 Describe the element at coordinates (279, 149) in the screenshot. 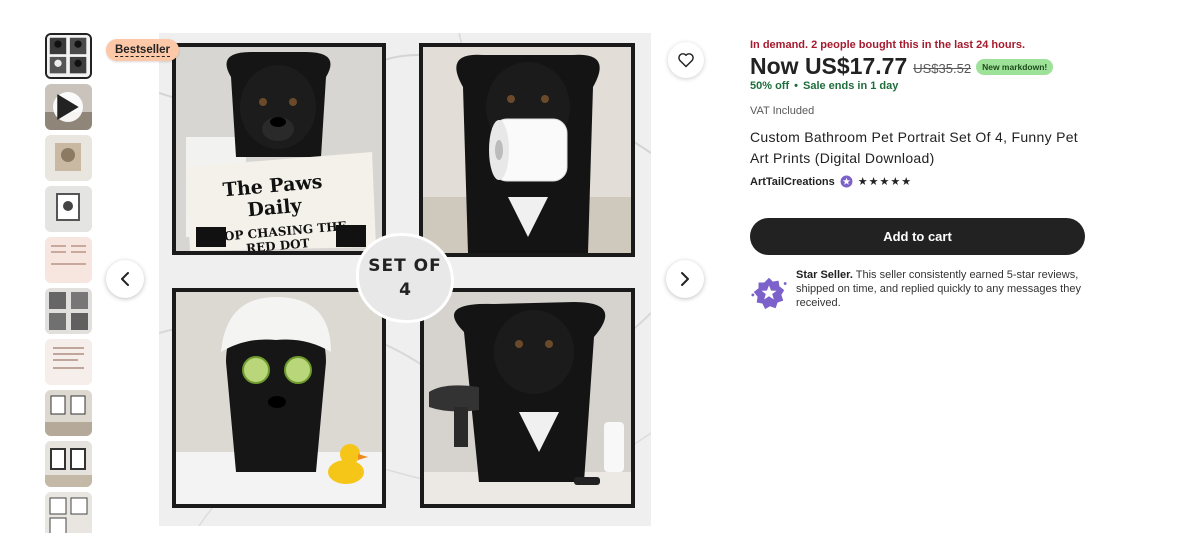

I see `portrait-newspaper: The Paws Daily STOP CHASING THE RED DOT` at that location.